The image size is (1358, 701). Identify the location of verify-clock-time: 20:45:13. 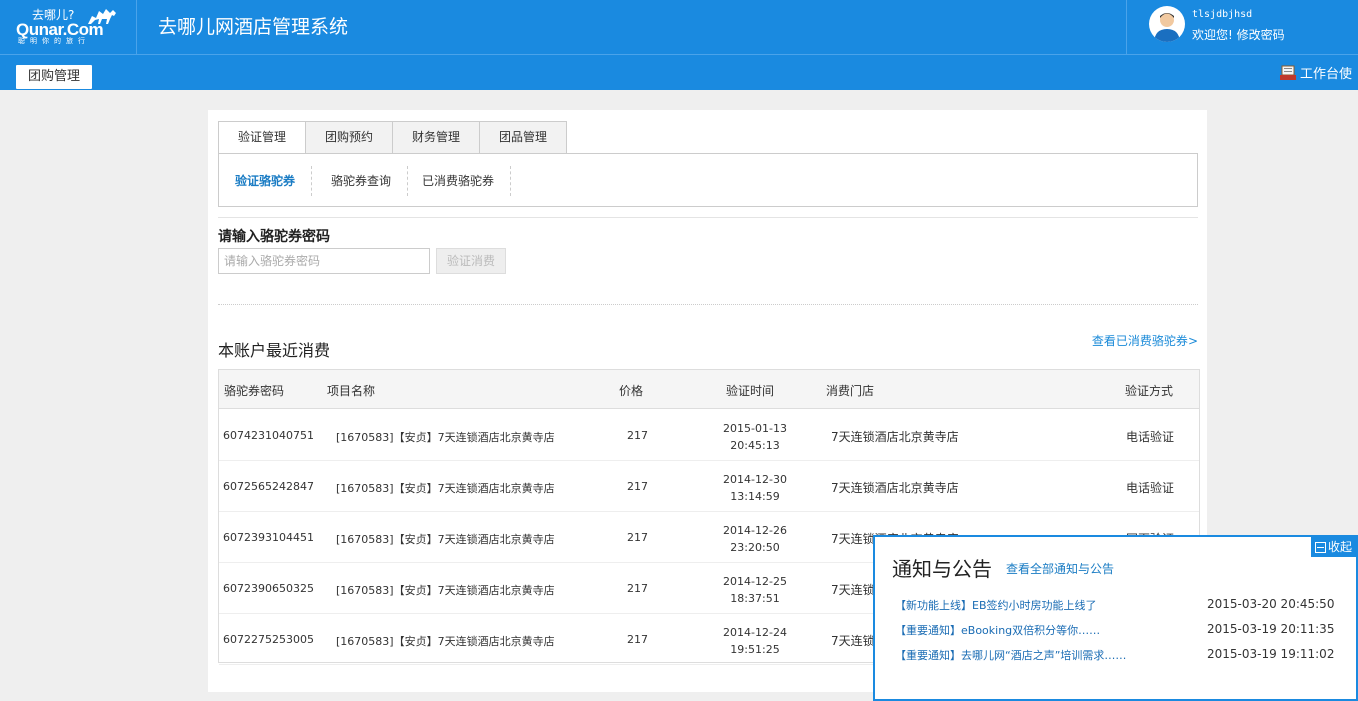
(755, 445).